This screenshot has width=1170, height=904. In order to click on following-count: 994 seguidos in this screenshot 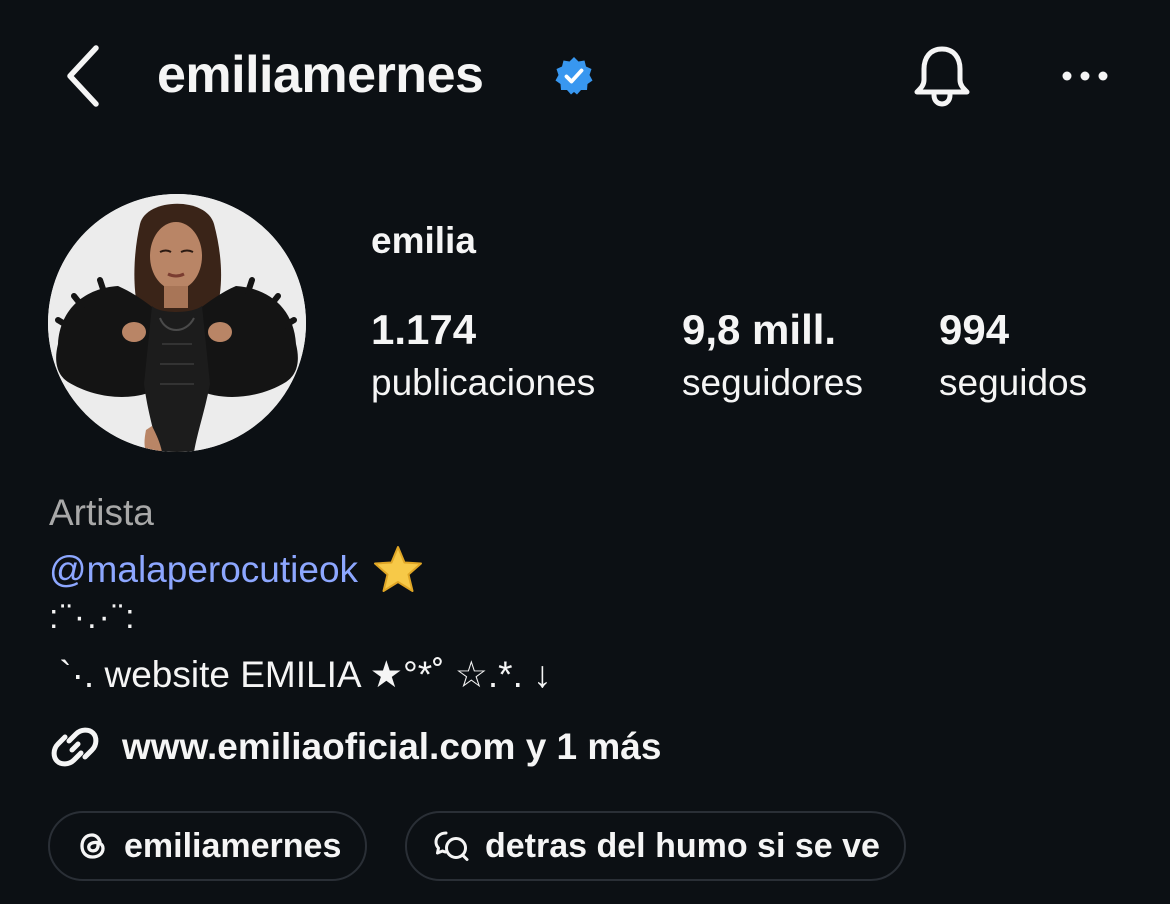, I will do `click(1013, 357)`.